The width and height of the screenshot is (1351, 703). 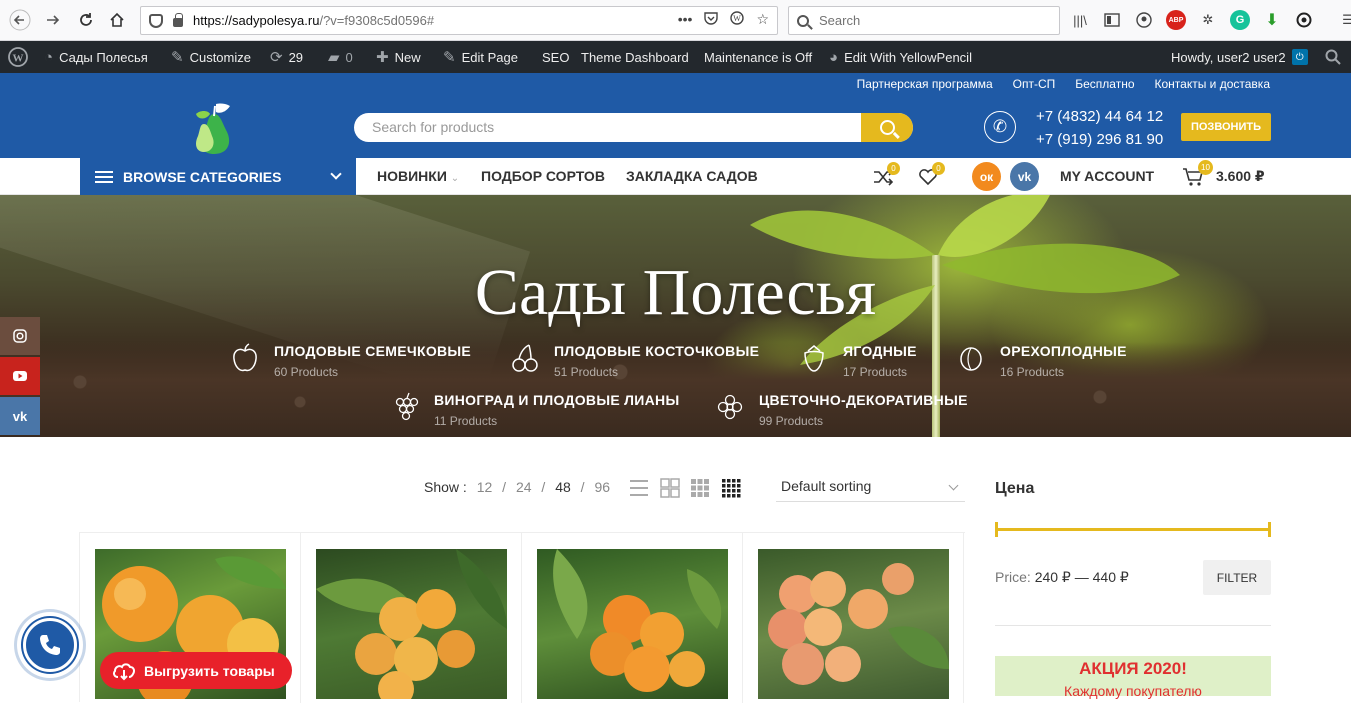 What do you see at coordinates (1240, 20) in the screenshot?
I see `grammarly-icon: G` at bounding box center [1240, 20].